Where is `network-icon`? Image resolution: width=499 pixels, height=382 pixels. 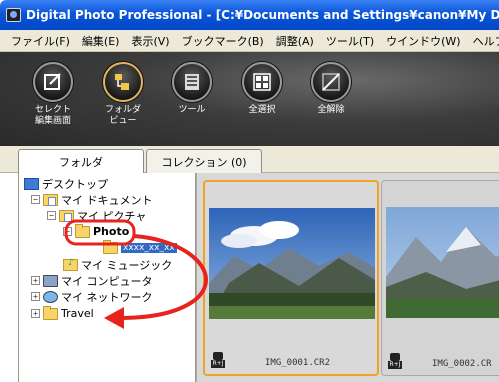
network-icon is located at coordinates (50, 296).